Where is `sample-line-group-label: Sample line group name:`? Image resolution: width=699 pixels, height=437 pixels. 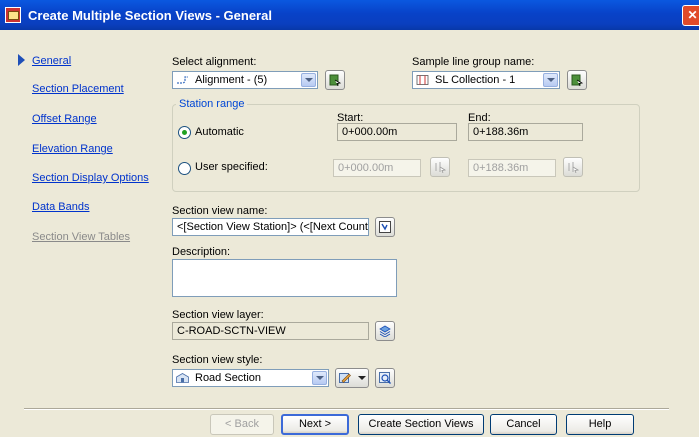 sample-line-group-label: Sample line group name: is located at coordinates (473, 62).